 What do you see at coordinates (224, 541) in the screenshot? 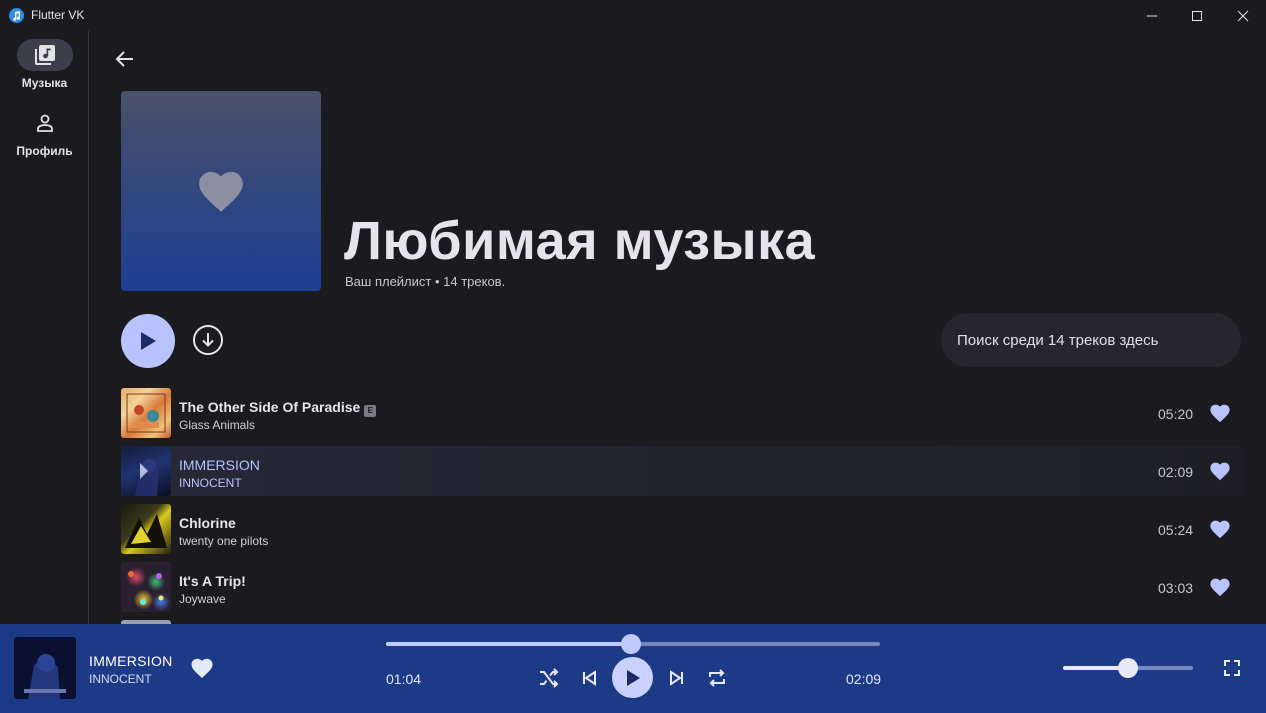
I see `track-artist: twenty one pilots` at bounding box center [224, 541].